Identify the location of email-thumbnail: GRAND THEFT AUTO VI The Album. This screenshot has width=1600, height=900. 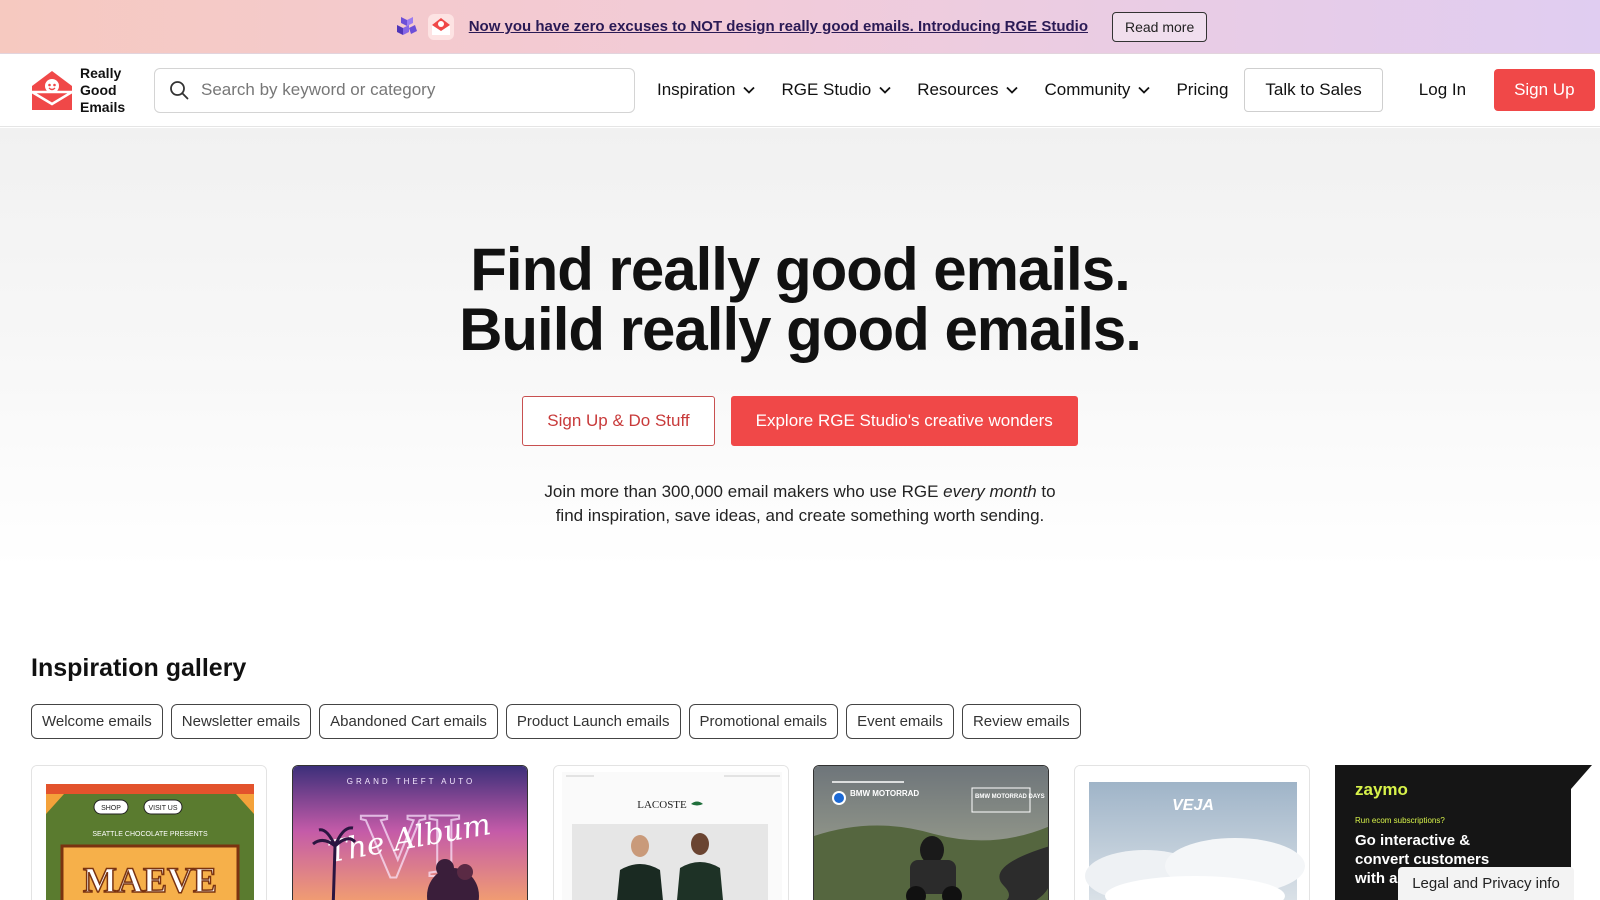
(410, 833).